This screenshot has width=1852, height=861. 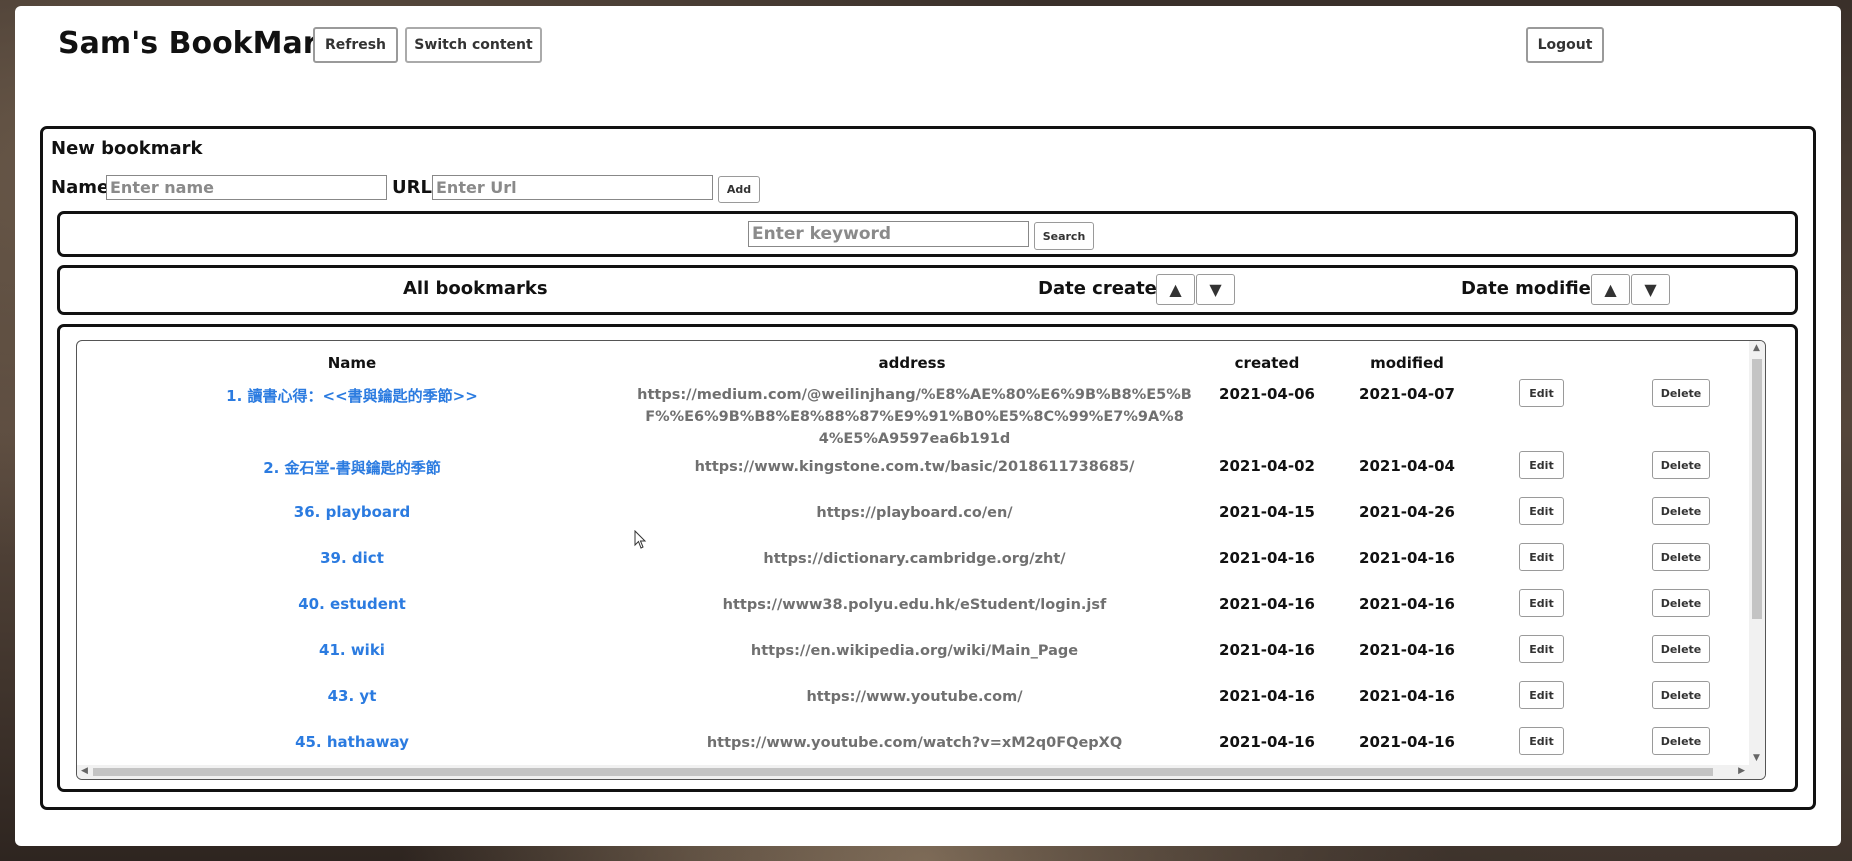 What do you see at coordinates (1756, 758) in the screenshot?
I see `scroll-down-icon: ▼` at bounding box center [1756, 758].